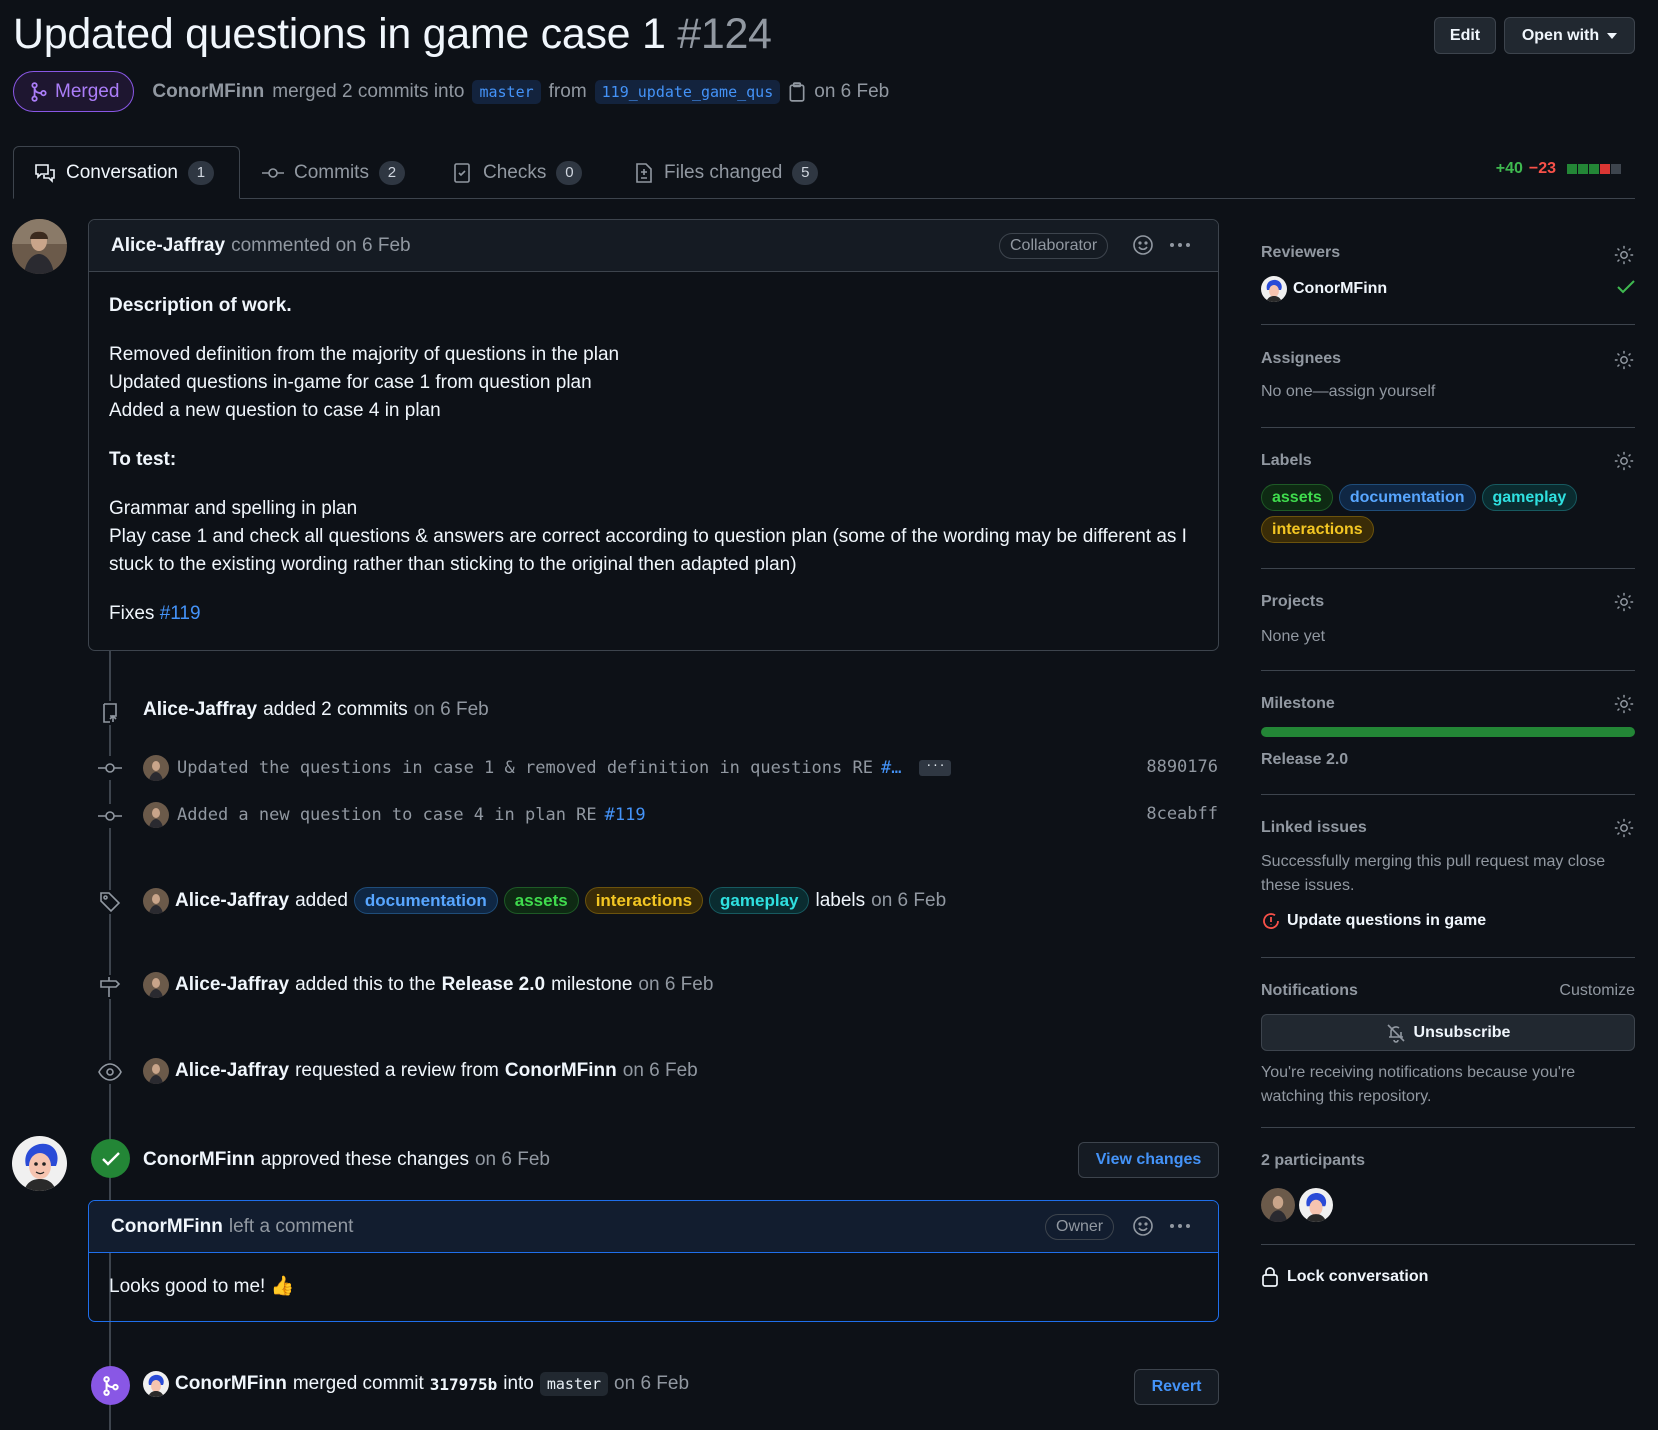 Image resolution: width=1658 pixels, height=1430 pixels. Describe the element at coordinates (1314, 828) in the screenshot. I see `linked-issues-title: Linked issues` at that location.